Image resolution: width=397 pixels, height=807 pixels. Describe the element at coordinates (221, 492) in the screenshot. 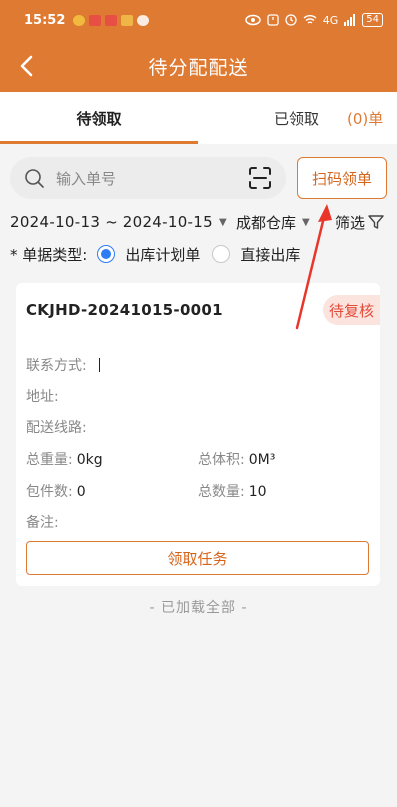

I see `quantity-label: 总数量:` at that location.